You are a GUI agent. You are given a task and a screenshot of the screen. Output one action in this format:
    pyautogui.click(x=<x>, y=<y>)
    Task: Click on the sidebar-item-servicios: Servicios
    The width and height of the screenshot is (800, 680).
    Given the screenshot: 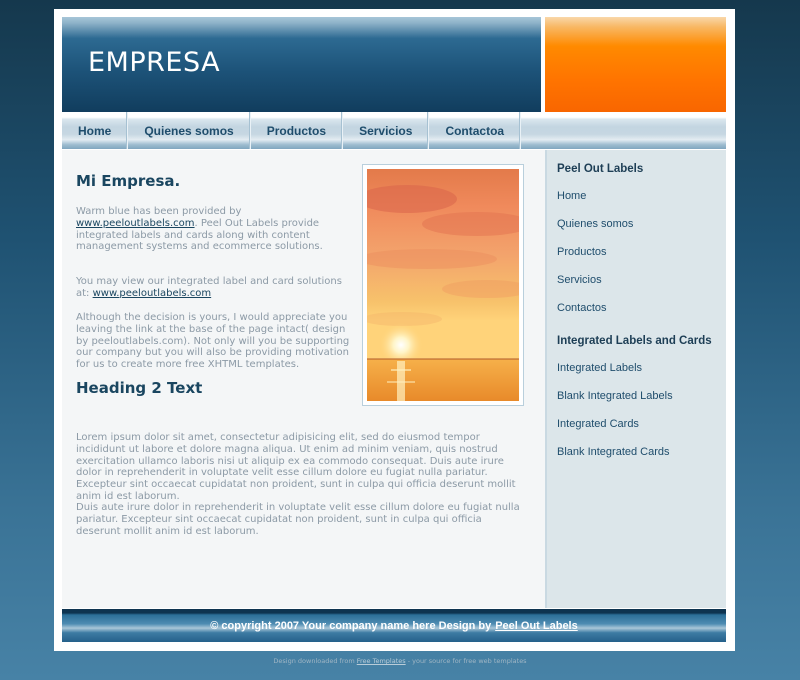 What is the action you would take?
    pyautogui.click(x=595, y=288)
    